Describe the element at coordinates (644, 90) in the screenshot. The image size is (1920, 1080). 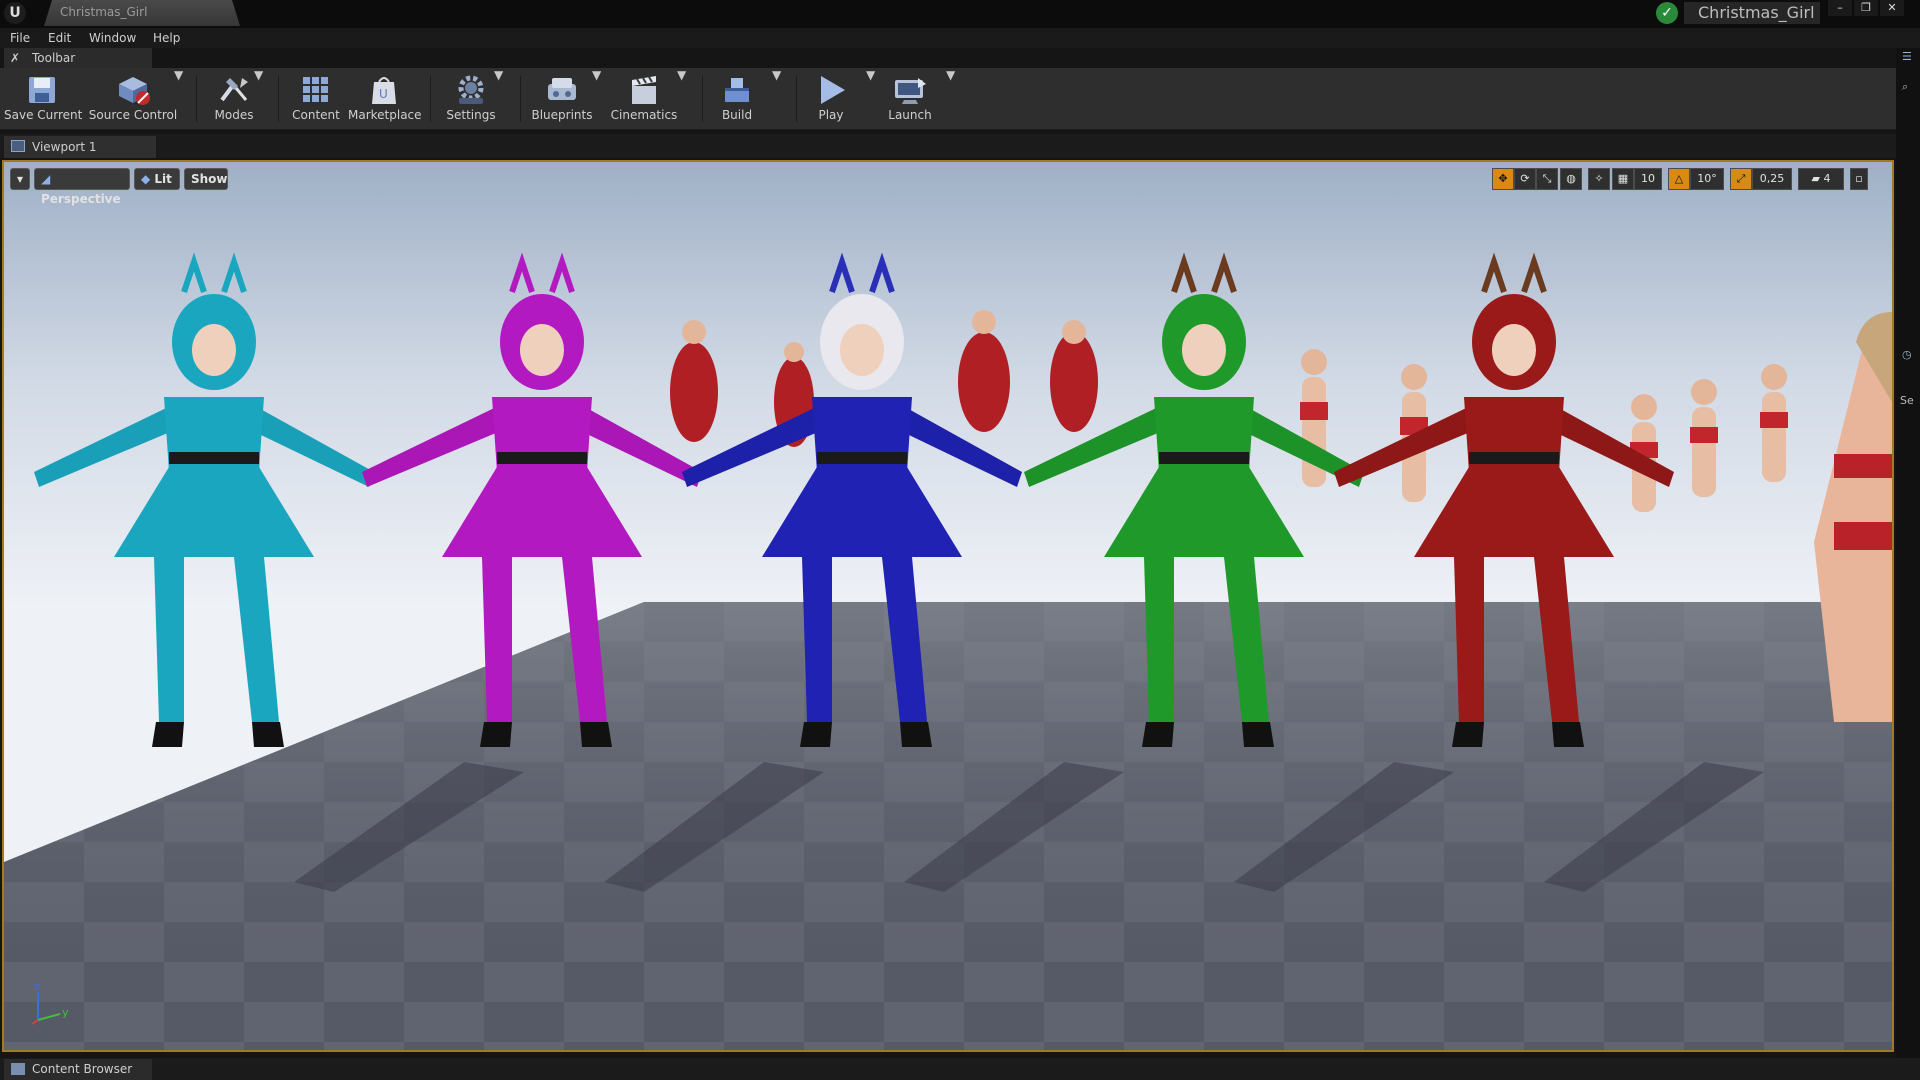
I see `clapperboard-icon` at that location.